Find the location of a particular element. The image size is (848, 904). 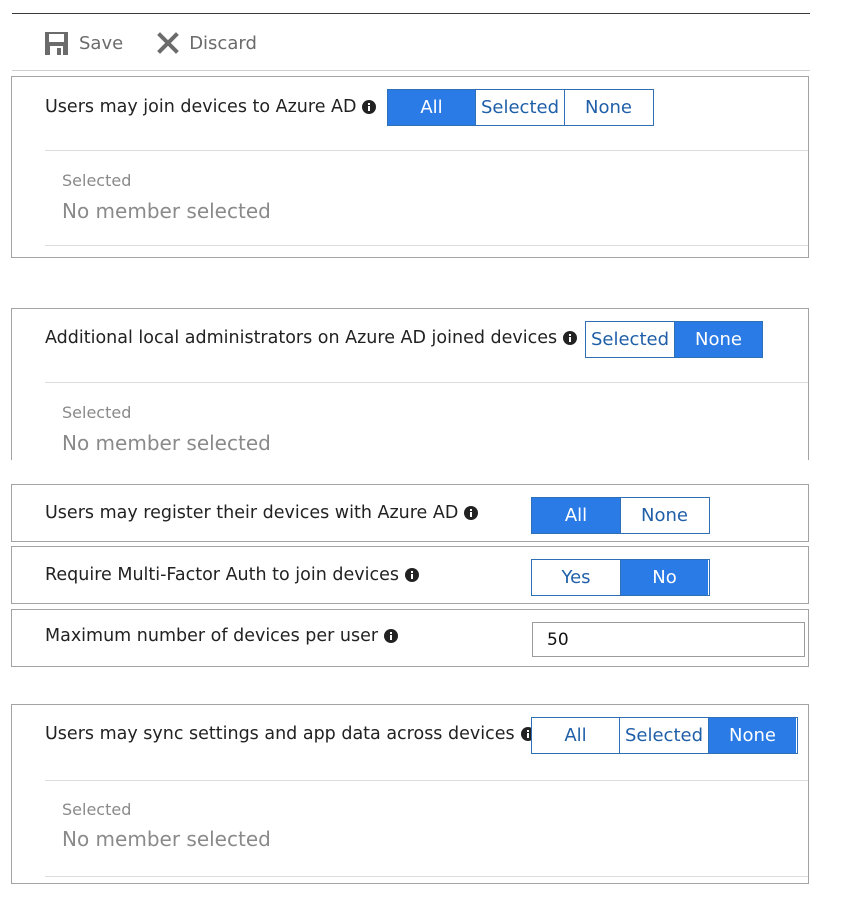

mfa-option-no: No is located at coordinates (664, 577).